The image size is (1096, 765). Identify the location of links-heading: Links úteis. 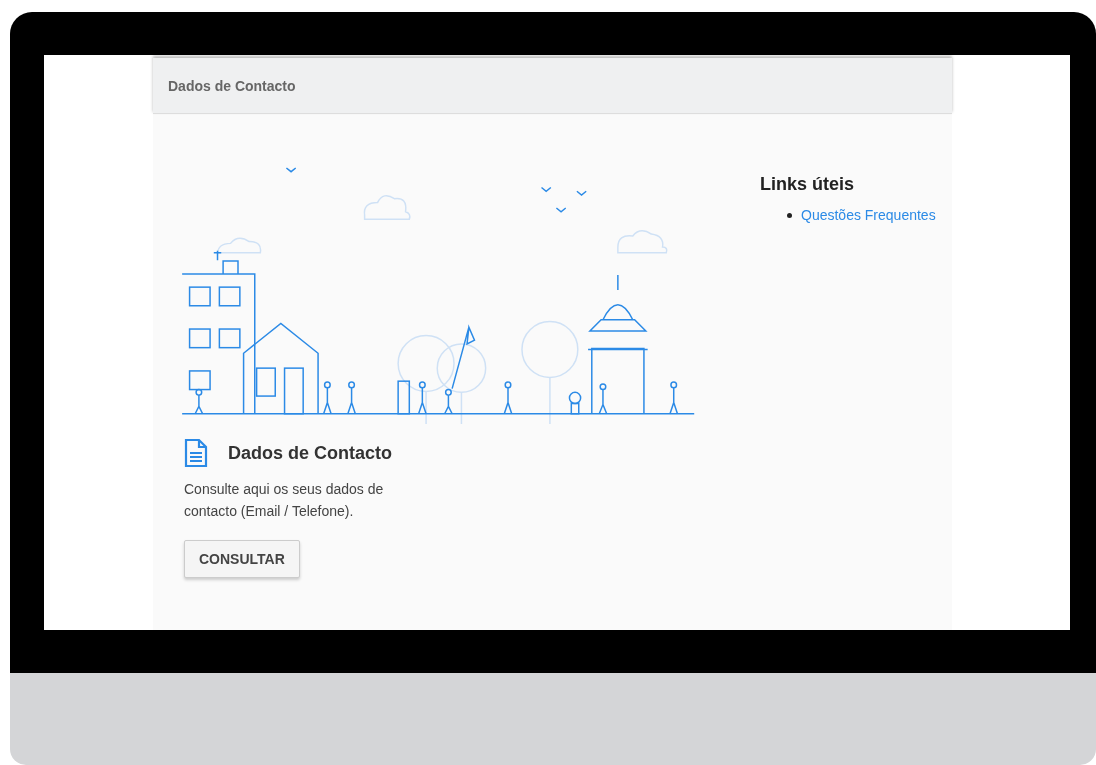
(808, 184).